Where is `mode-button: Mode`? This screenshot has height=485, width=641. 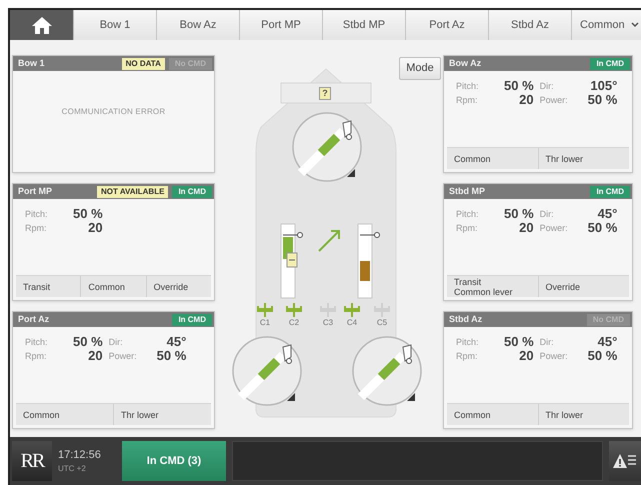 mode-button: Mode is located at coordinates (420, 68).